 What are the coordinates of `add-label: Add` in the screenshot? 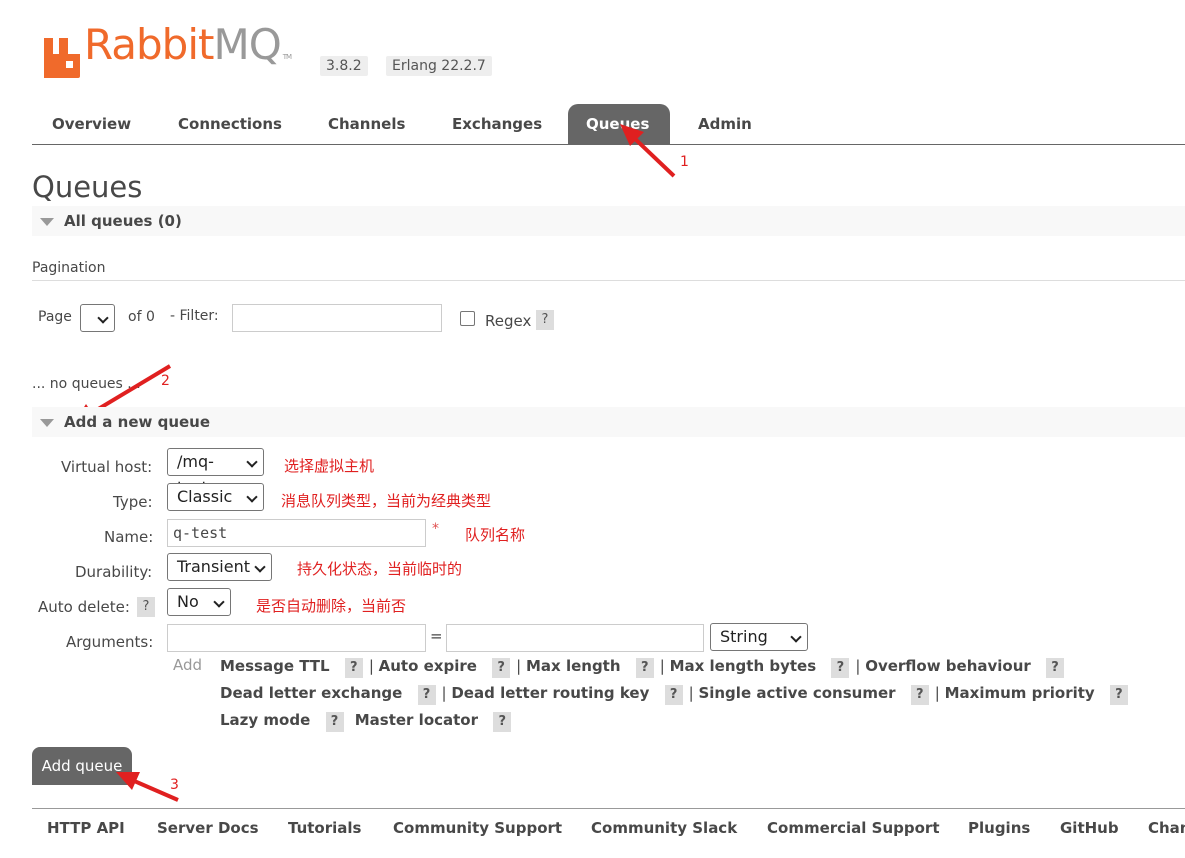 It's located at (188, 665).